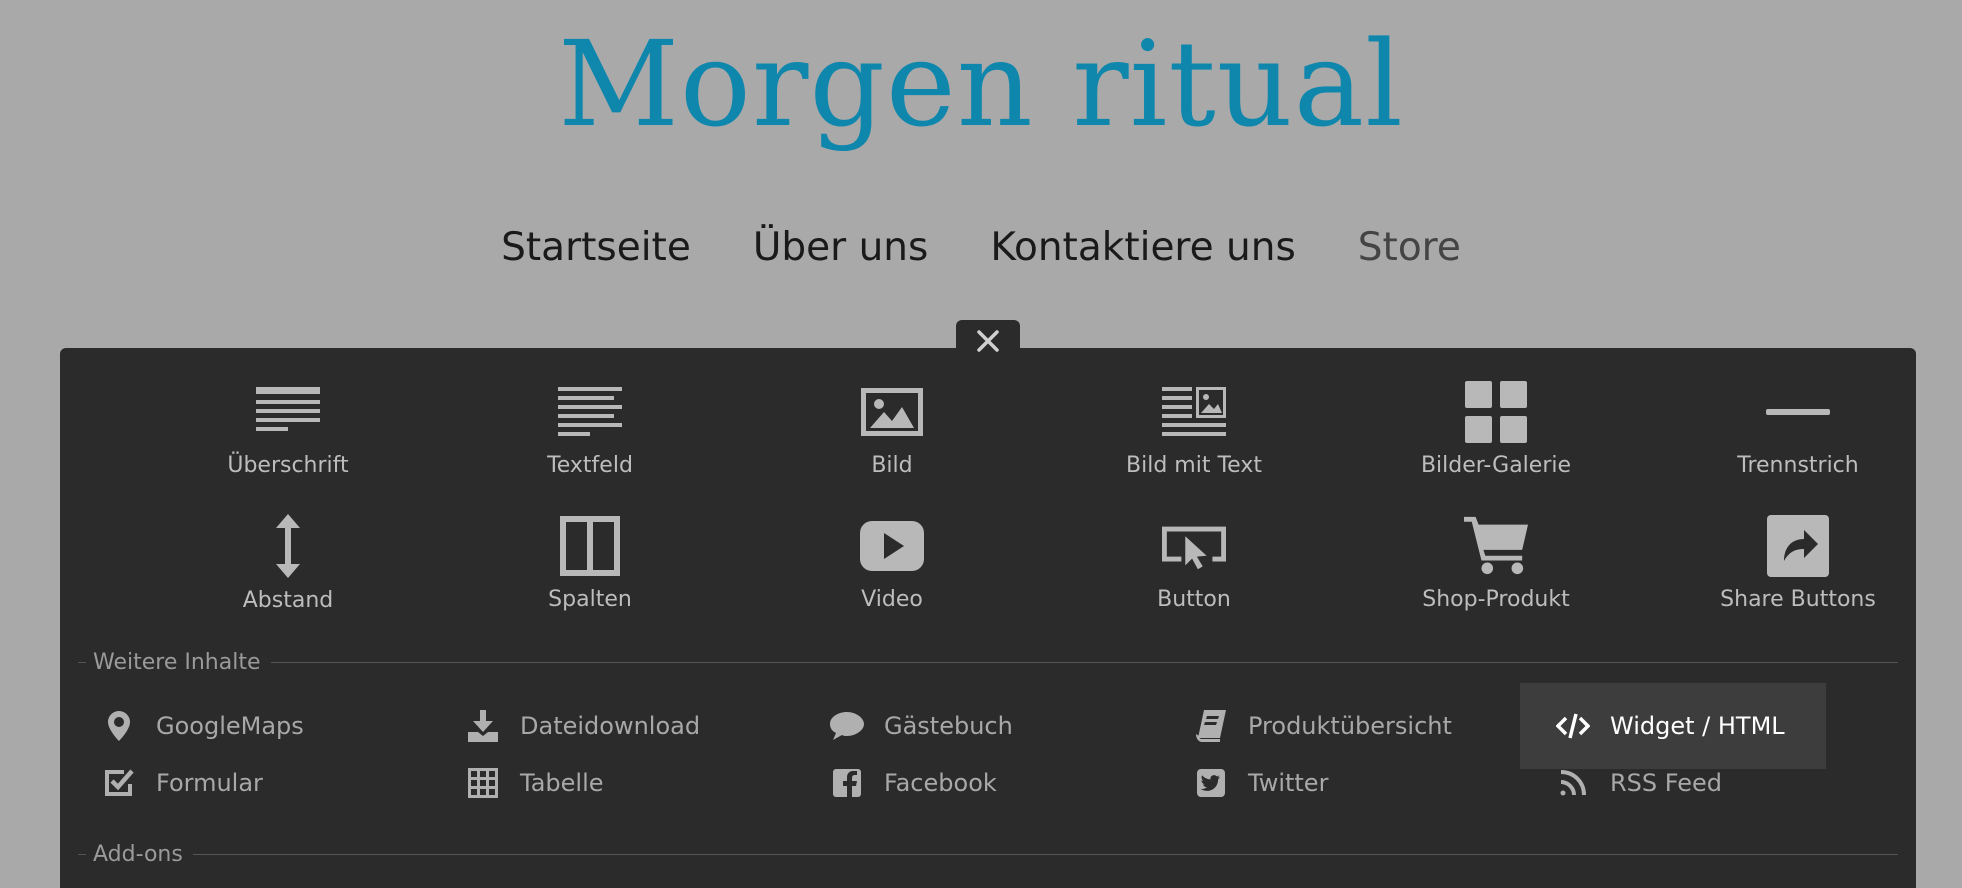  Describe the element at coordinates (840, 247) in the screenshot. I see `nav-item-ueber-uns: Über uns` at that location.